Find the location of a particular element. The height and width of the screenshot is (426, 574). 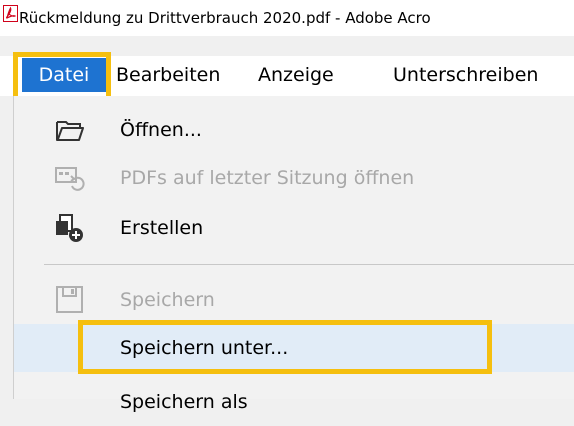

menu-bearbeiten: Bearbeiten is located at coordinates (168, 76).